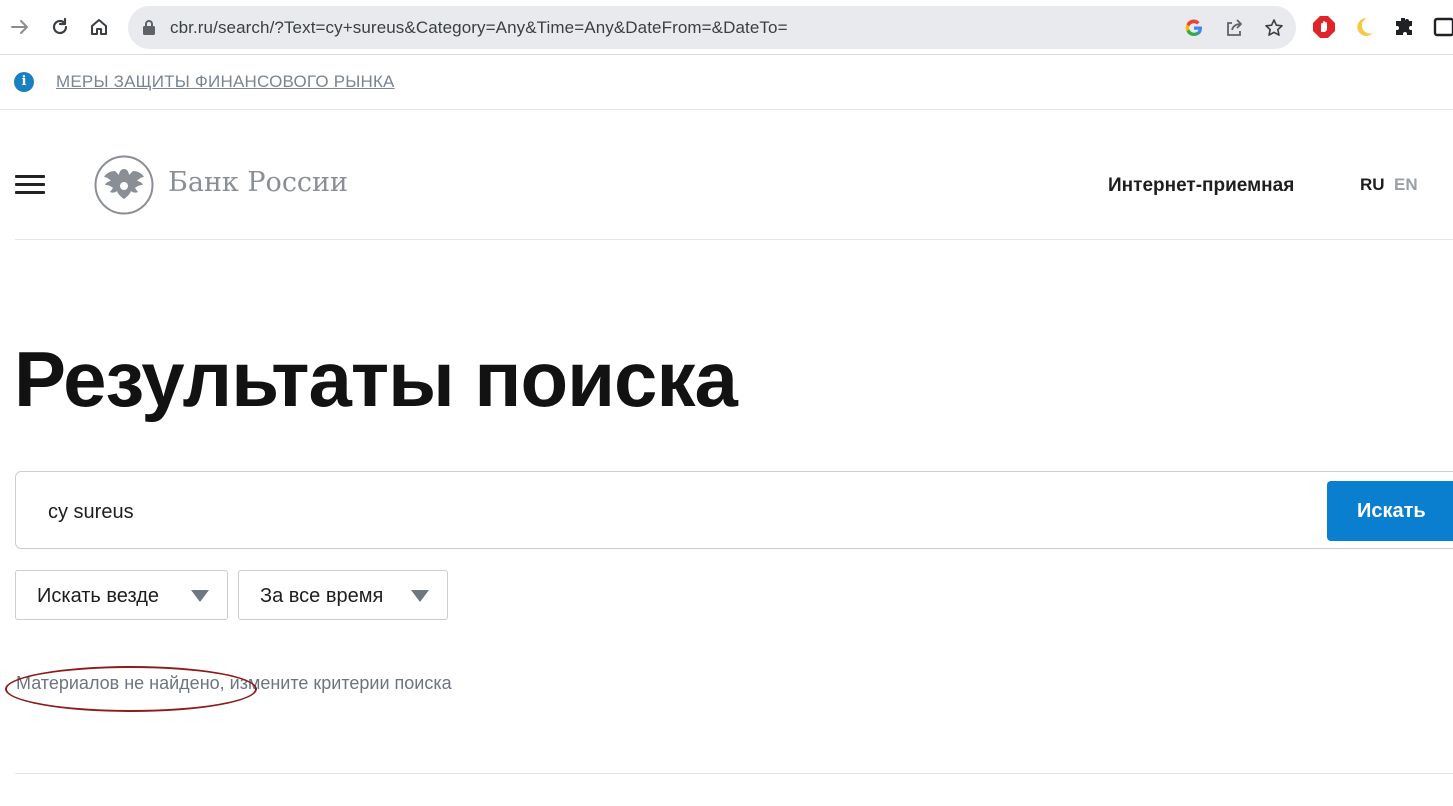 This screenshot has height=806, width=1453. Describe the element at coordinates (734, 239) in the screenshot. I see `header-divider` at that location.